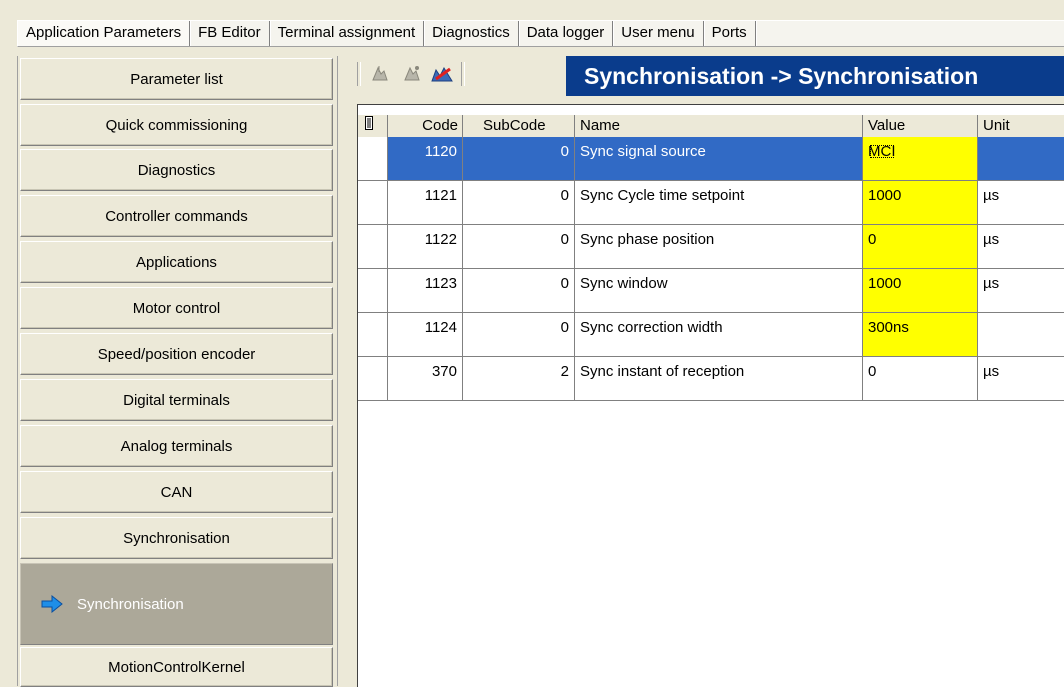 Image resolution: width=1064 pixels, height=687 pixels. Describe the element at coordinates (176, 216) in the screenshot. I see `nav-controller-commands: Controller commands` at that location.